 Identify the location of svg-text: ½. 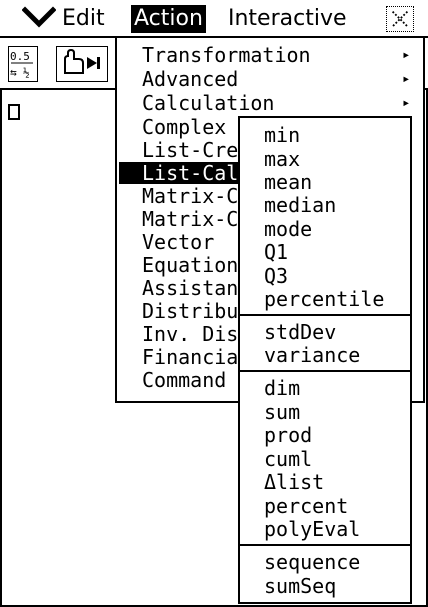
(26, 72).